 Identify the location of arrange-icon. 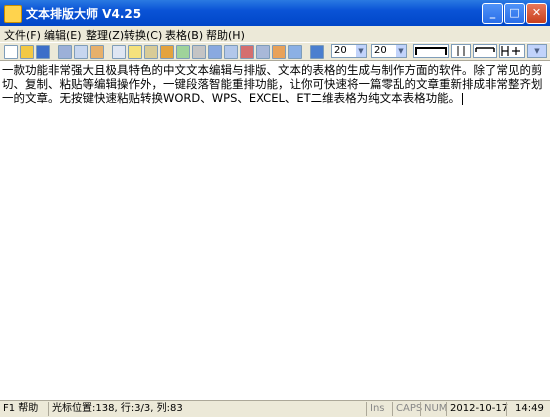
(183, 52).